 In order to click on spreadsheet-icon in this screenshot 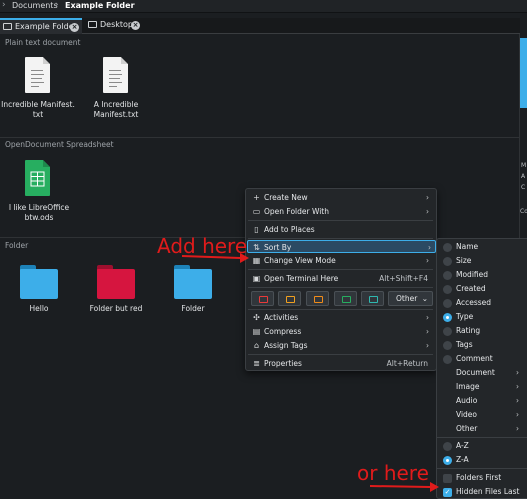, I will do `click(37, 178)`.